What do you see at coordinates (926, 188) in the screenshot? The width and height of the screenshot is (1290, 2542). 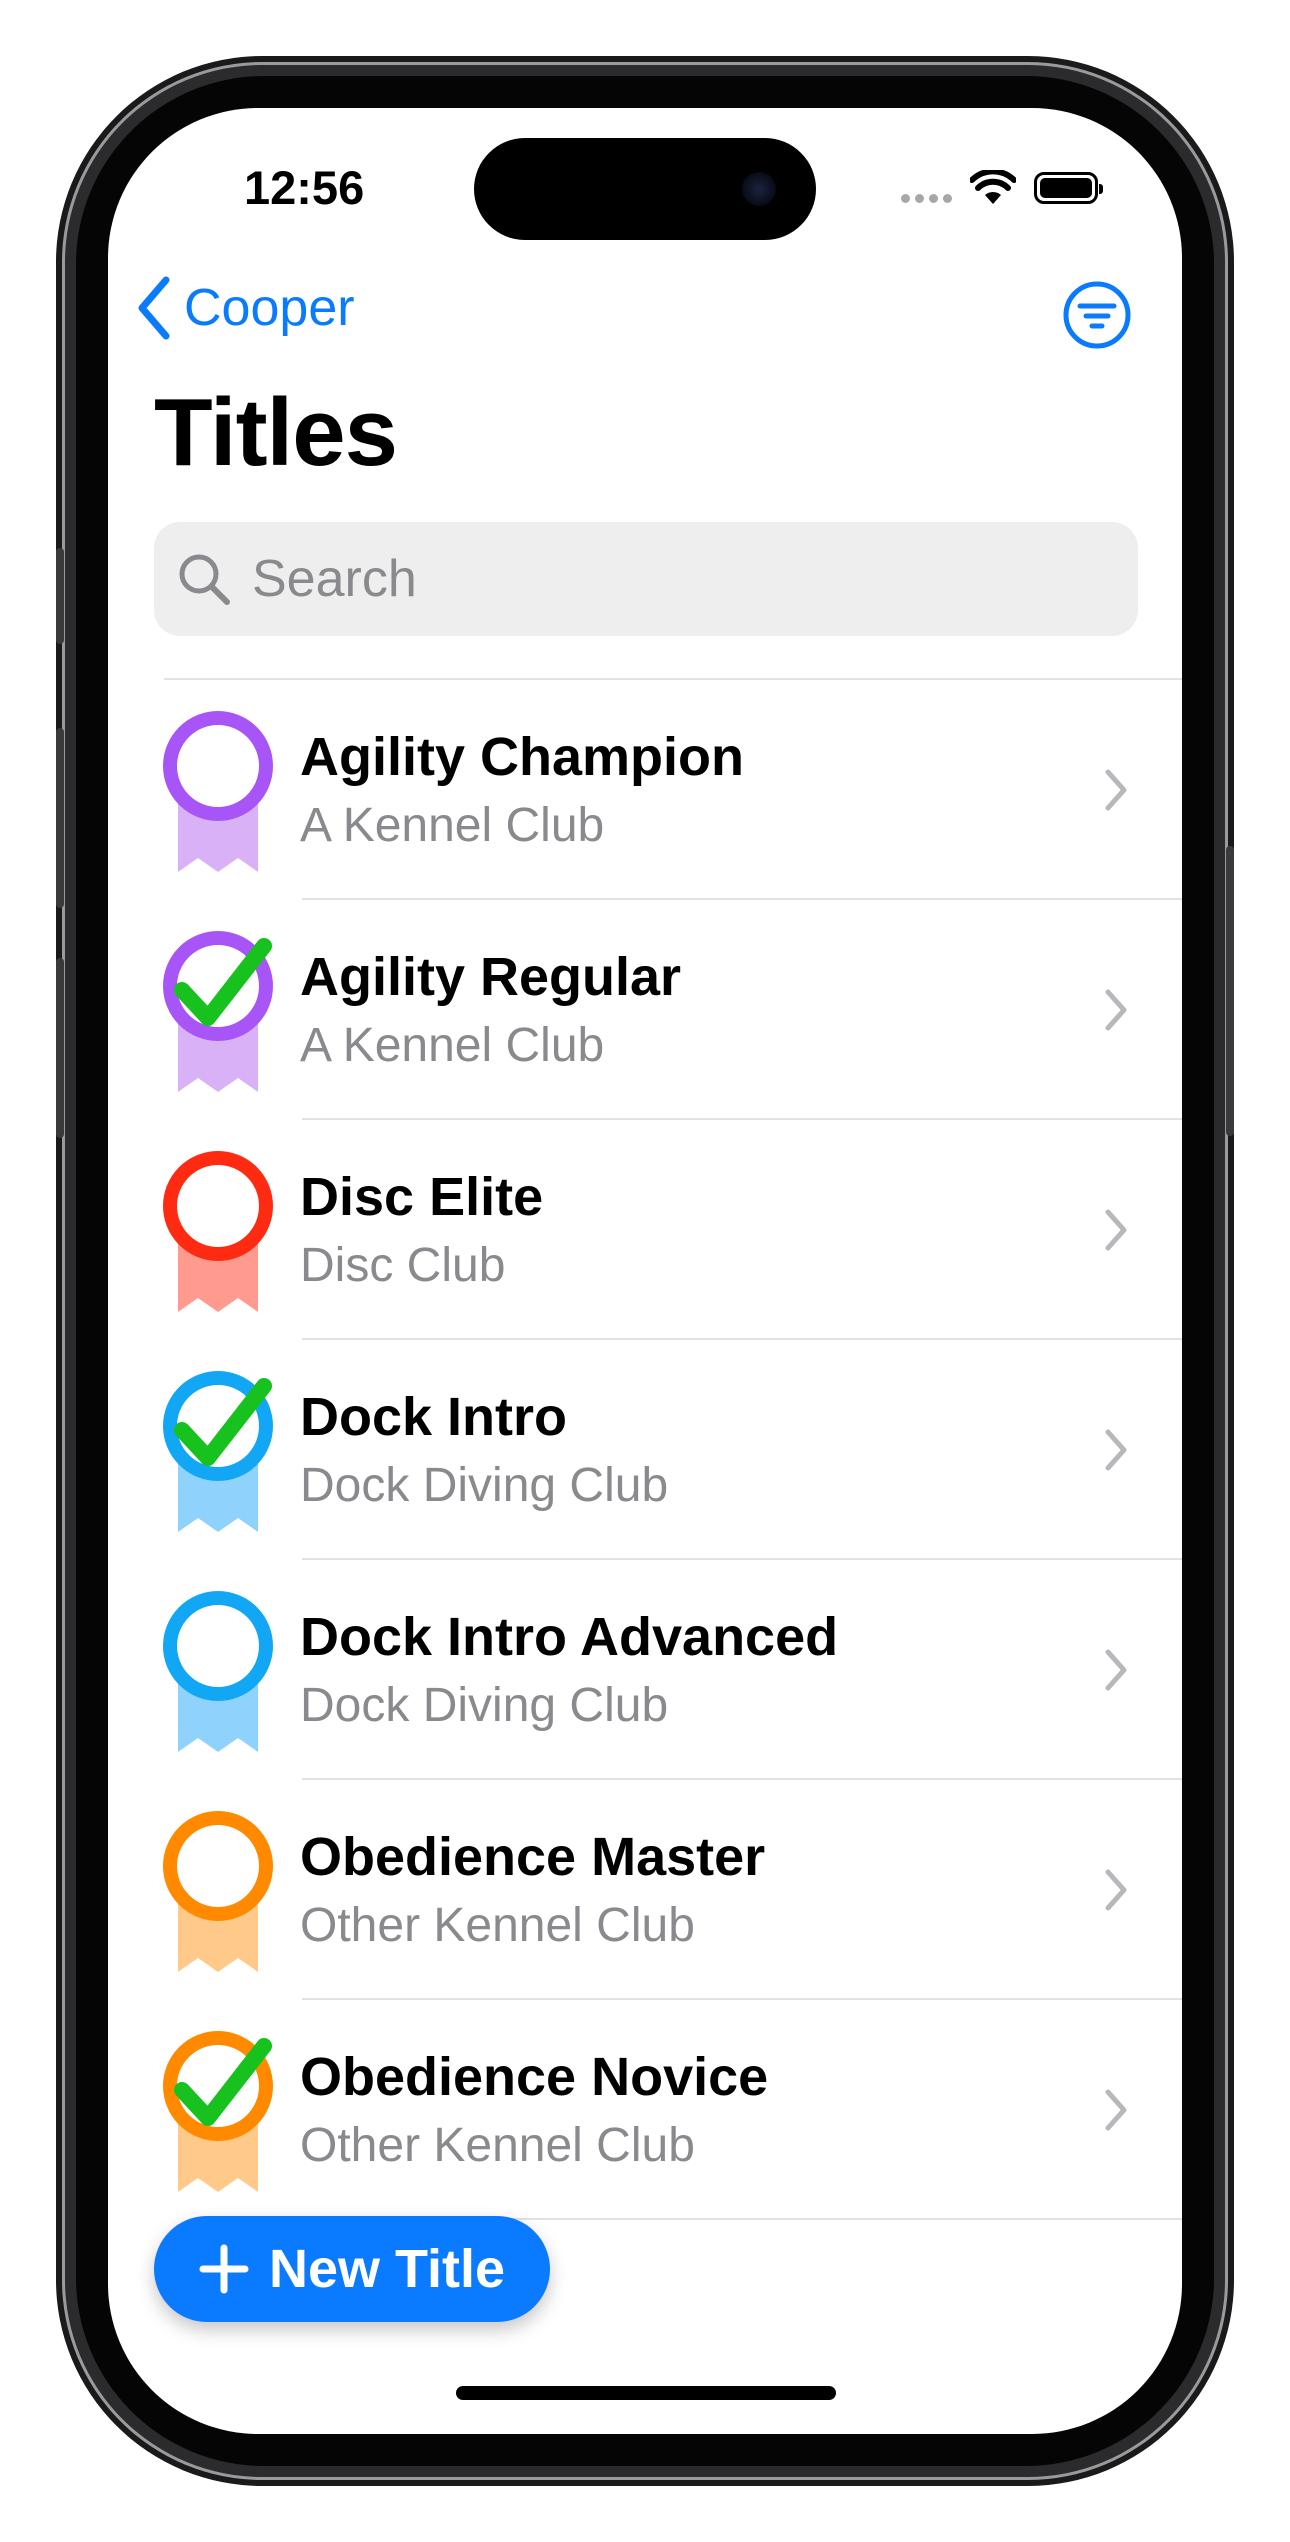 I see `cellular-dots-icon` at bounding box center [926, 188].